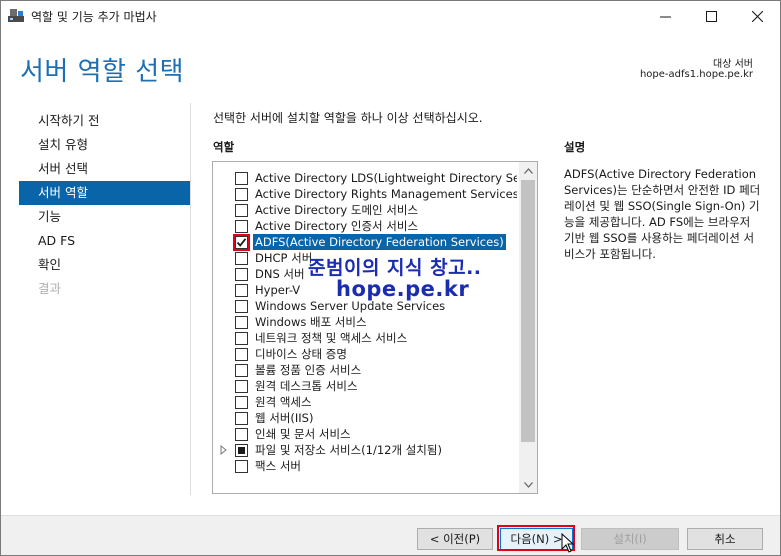  What do you see at coordinates (278, 466) in the screenshot?
I see `role-label: 팩스 서버` at bounding box center [278, 466].